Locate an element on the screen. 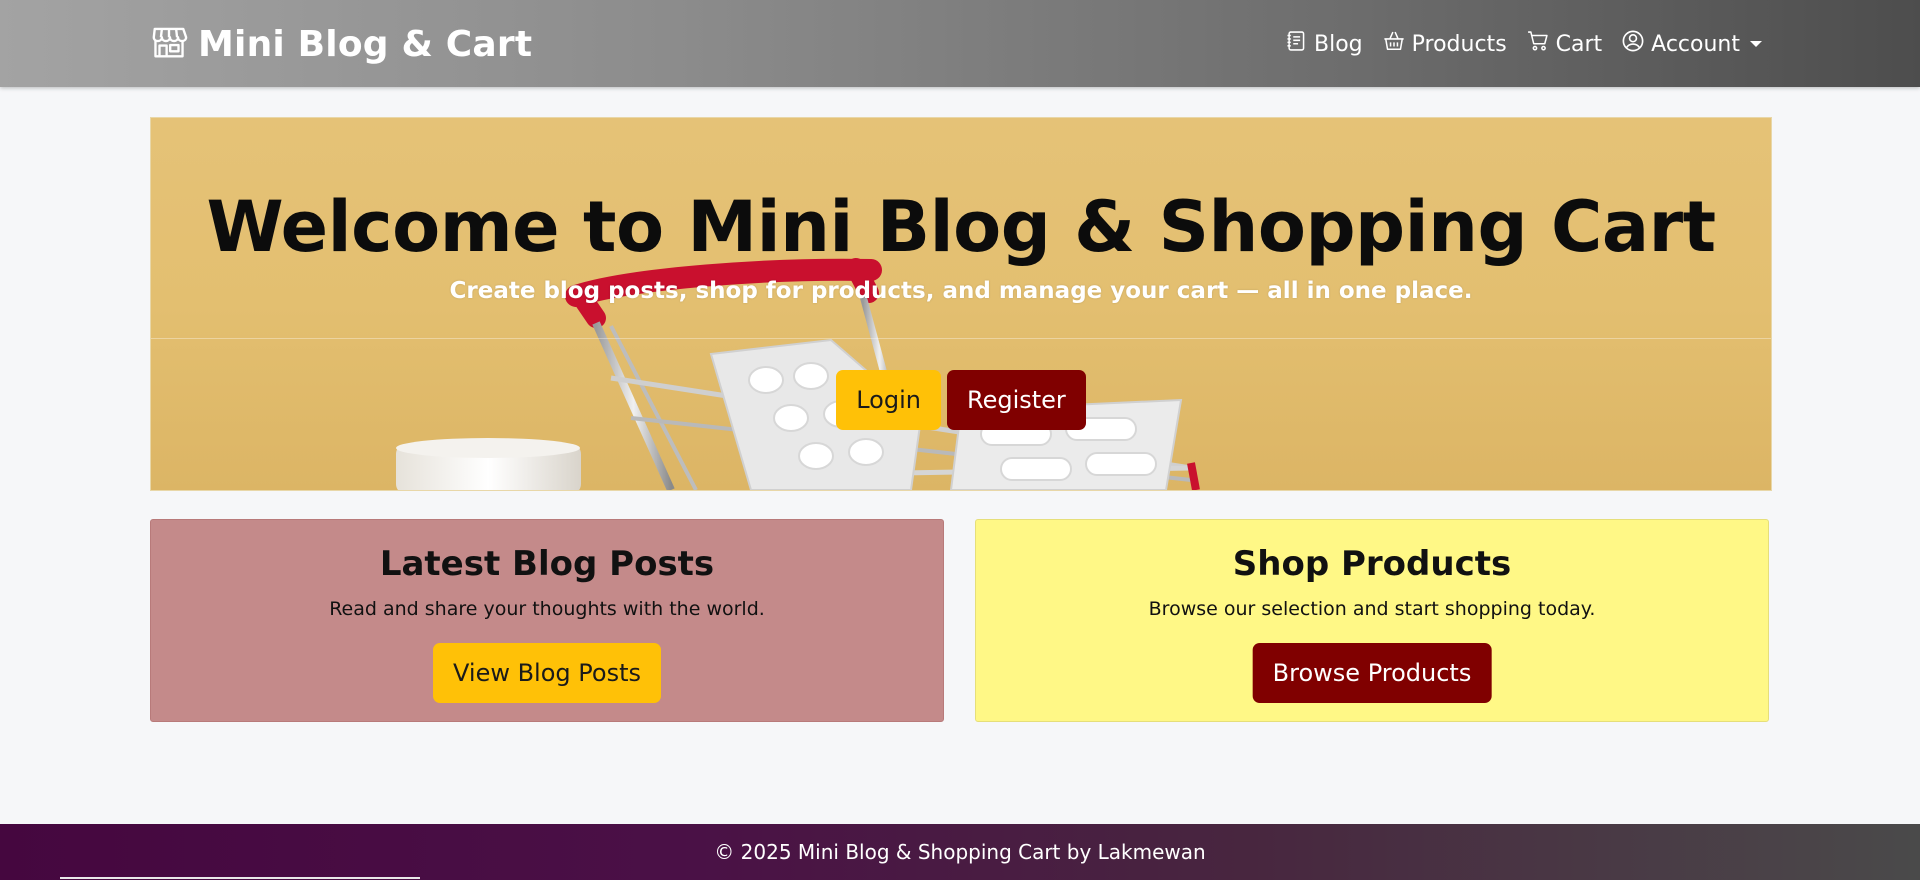 The height and width of the screenshot is (880, 1920). nav-links: Blog Products Cart Account is located at coordinates (1523, 44).